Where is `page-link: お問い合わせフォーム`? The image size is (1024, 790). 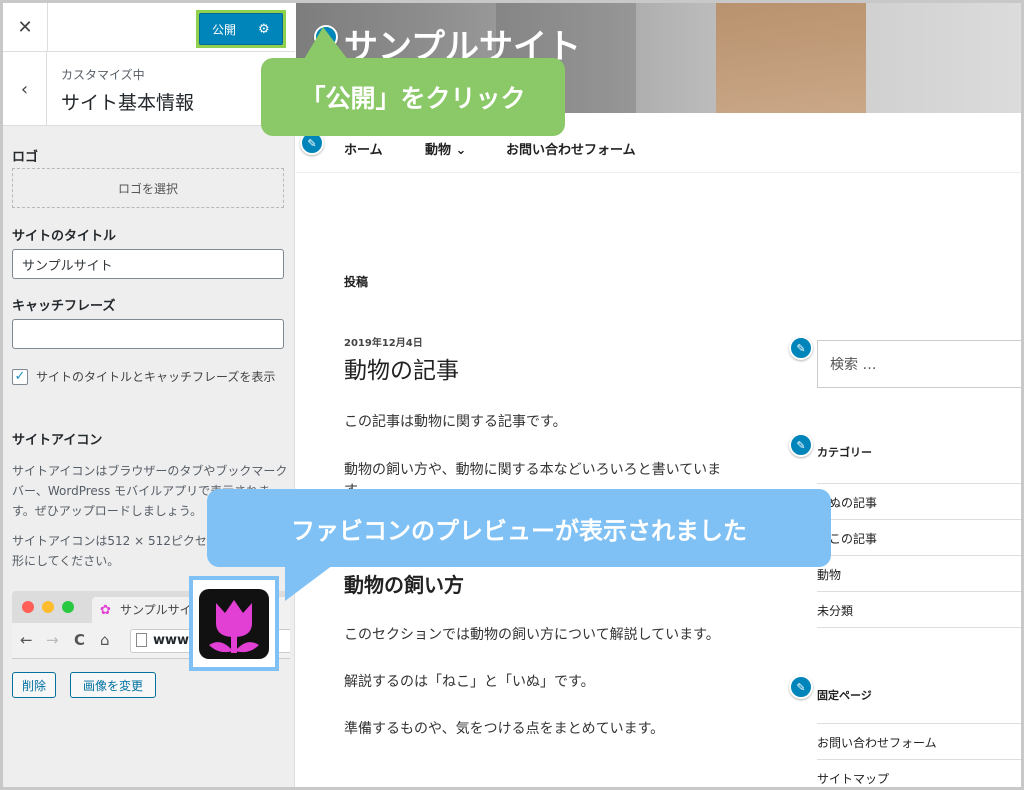
page-link: お問い合わせフォーム is located at coordinates (919, 741).